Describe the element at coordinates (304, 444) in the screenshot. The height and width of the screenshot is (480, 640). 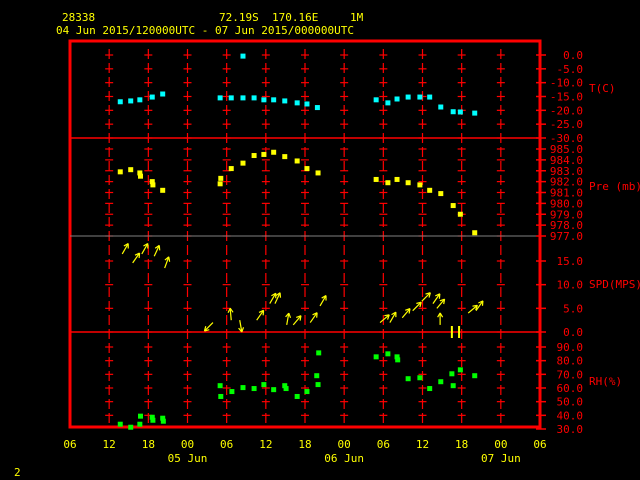
I see `x-tick-label: 18` at that location.